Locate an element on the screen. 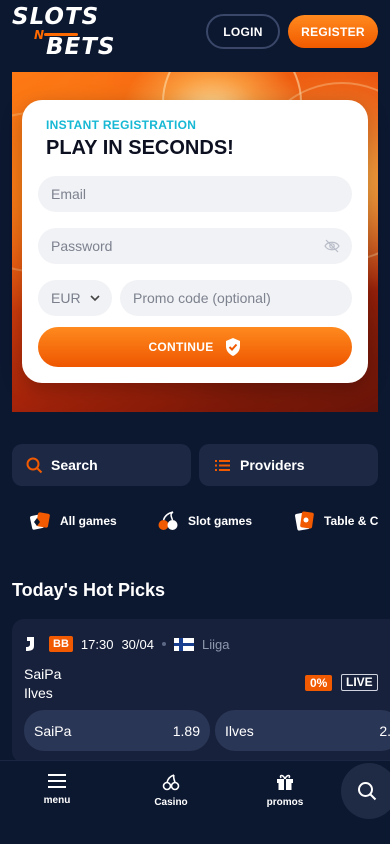  category-slot-games: Slot games is located at coordinates (204, 521).